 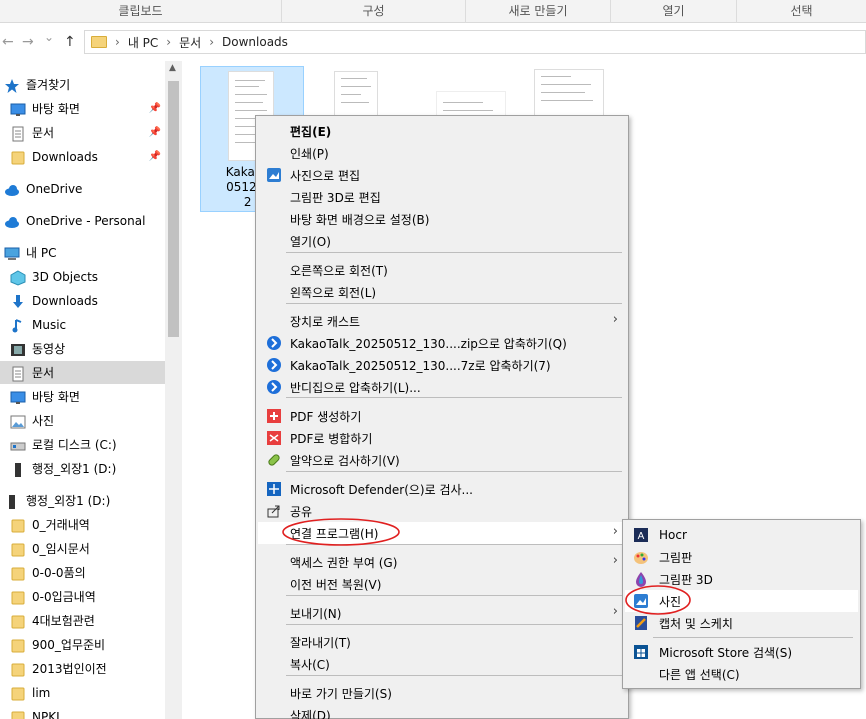 What do you see at coordinates (82, 84) in the screenshot?
I see `sidebar-item: 즐겨찾기` at bounding box center [82, 84].